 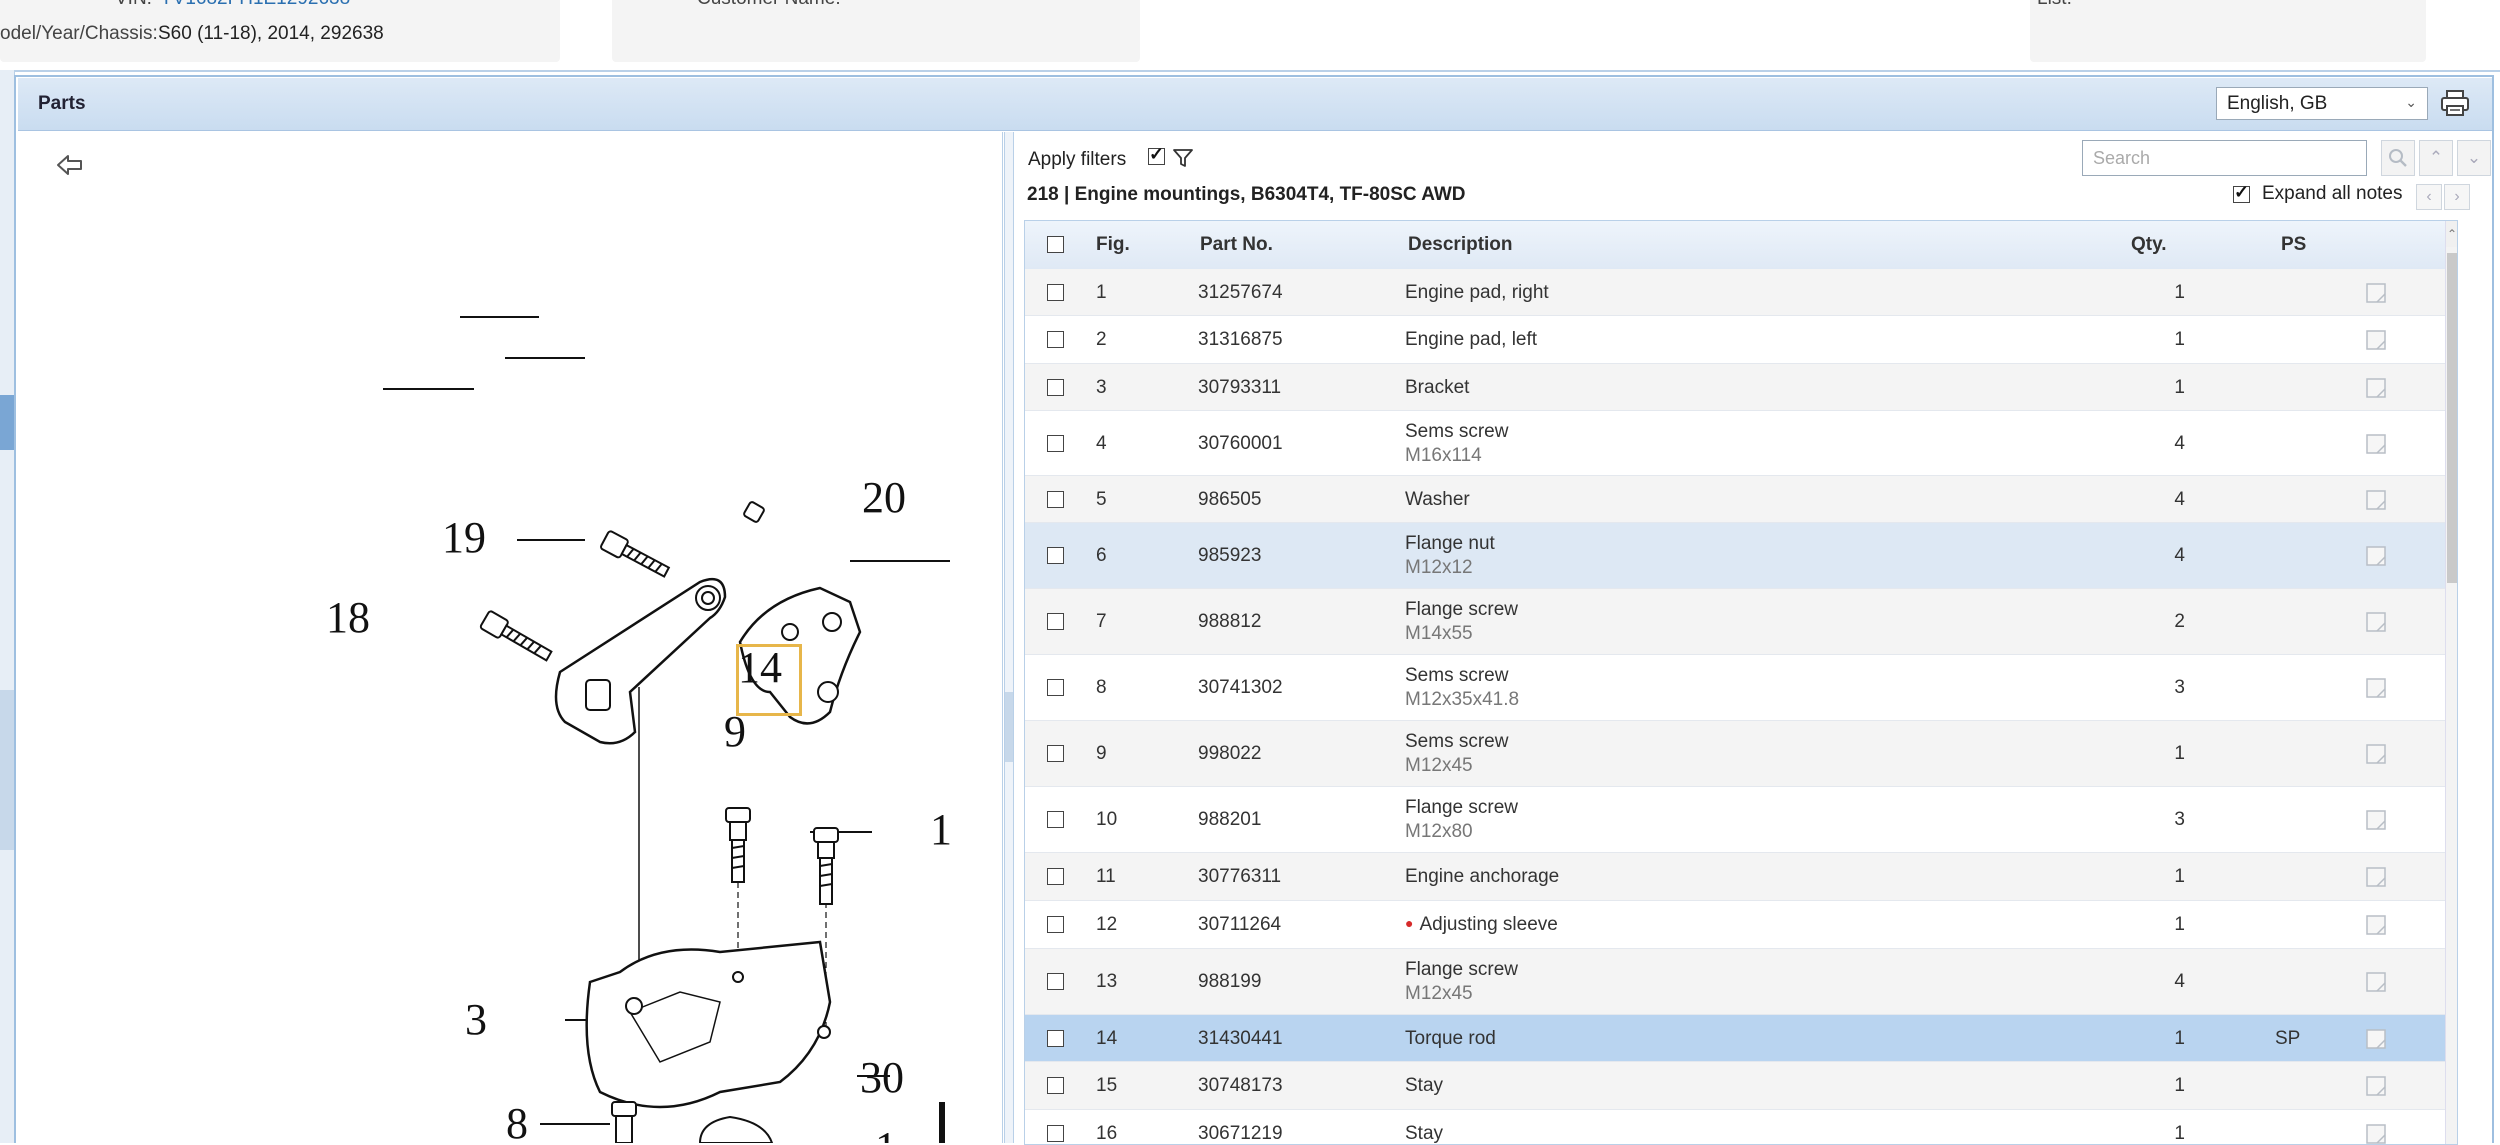 What do you see at coordinates (7, 770) in the screenshot?
I see `left-strip-grip` at bounding box center [7, 770].